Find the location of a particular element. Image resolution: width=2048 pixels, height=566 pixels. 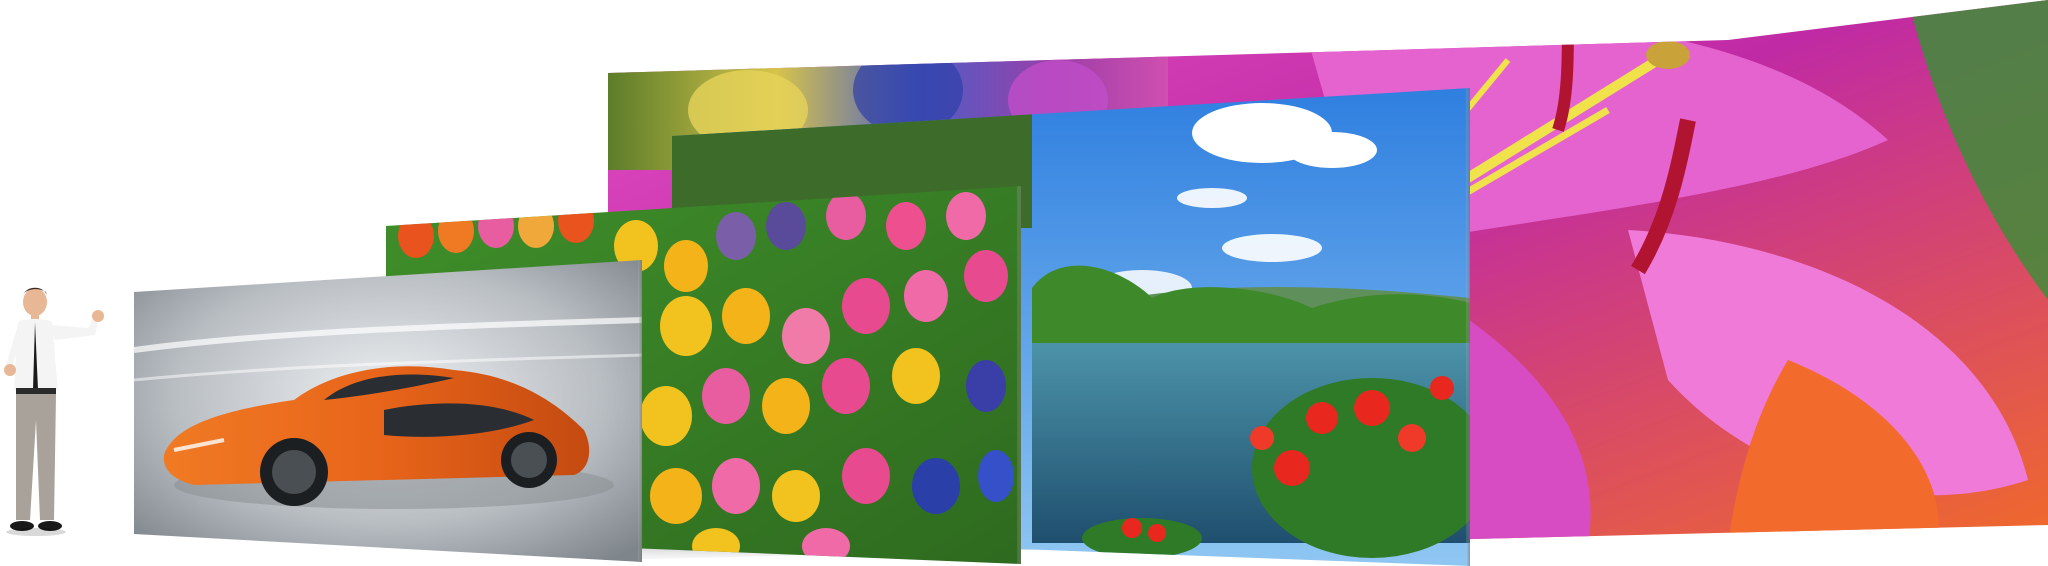

businessman-illustration is located at coordinates (54, 411).